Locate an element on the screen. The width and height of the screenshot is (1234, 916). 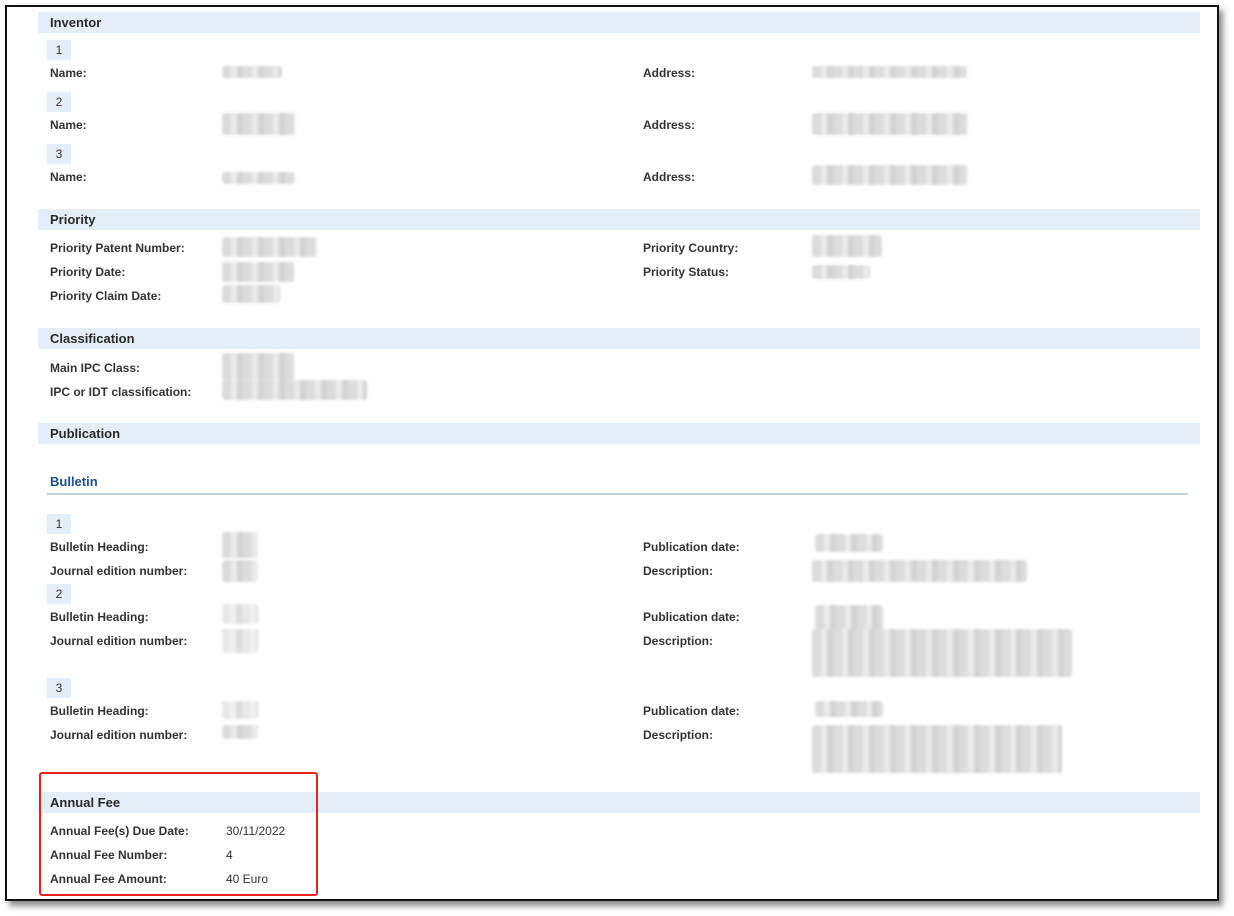
bulletin-number-badge: 2 is located at coordinates (59, 594).